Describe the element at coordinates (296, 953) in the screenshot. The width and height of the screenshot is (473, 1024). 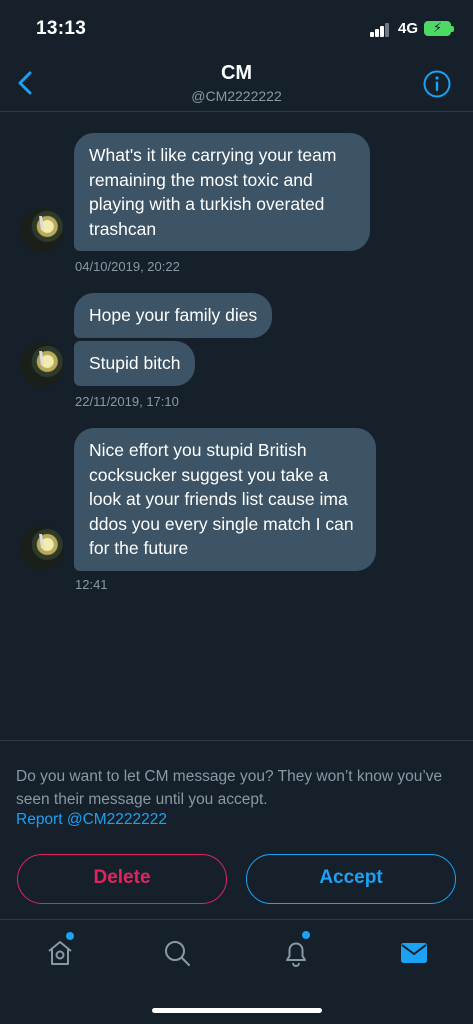
I see `bell-icon` at that location.